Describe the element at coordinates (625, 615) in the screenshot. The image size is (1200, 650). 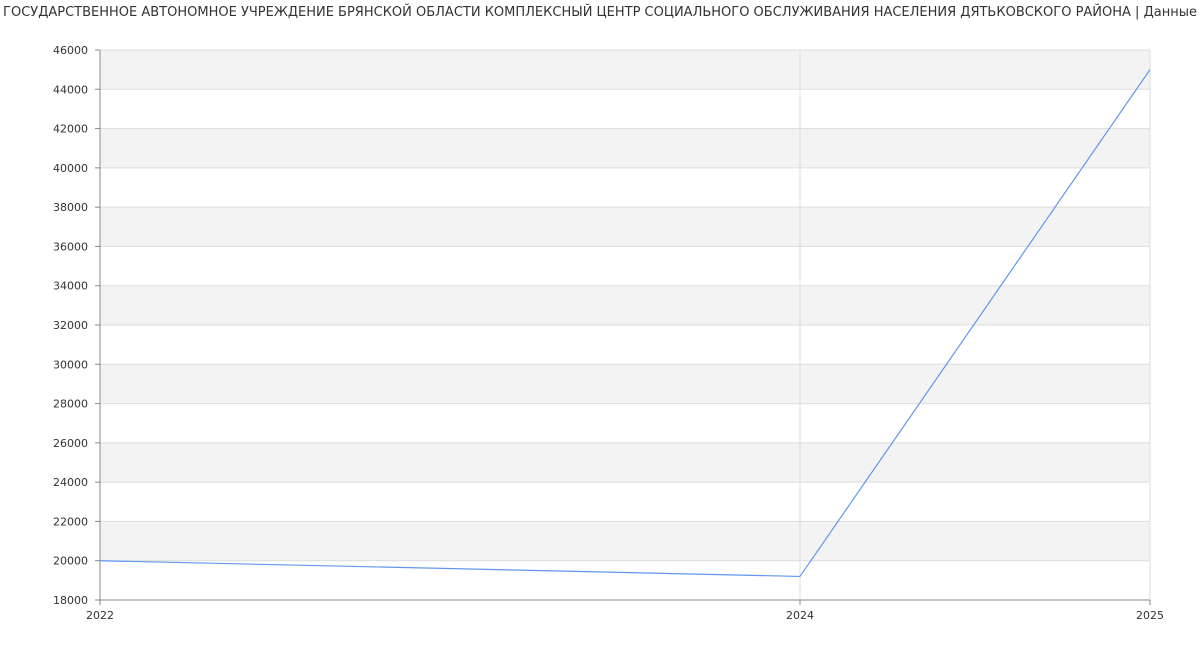
I see `x-tick-labels: 2022 2024 2025` at that location.